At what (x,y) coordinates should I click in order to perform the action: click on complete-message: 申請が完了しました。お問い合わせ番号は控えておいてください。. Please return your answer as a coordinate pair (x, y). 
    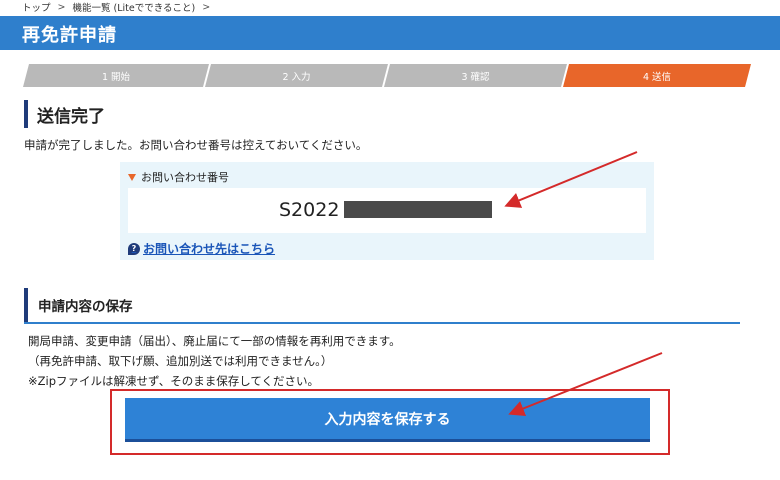
    Looking at the image, I should click on (196, 145).